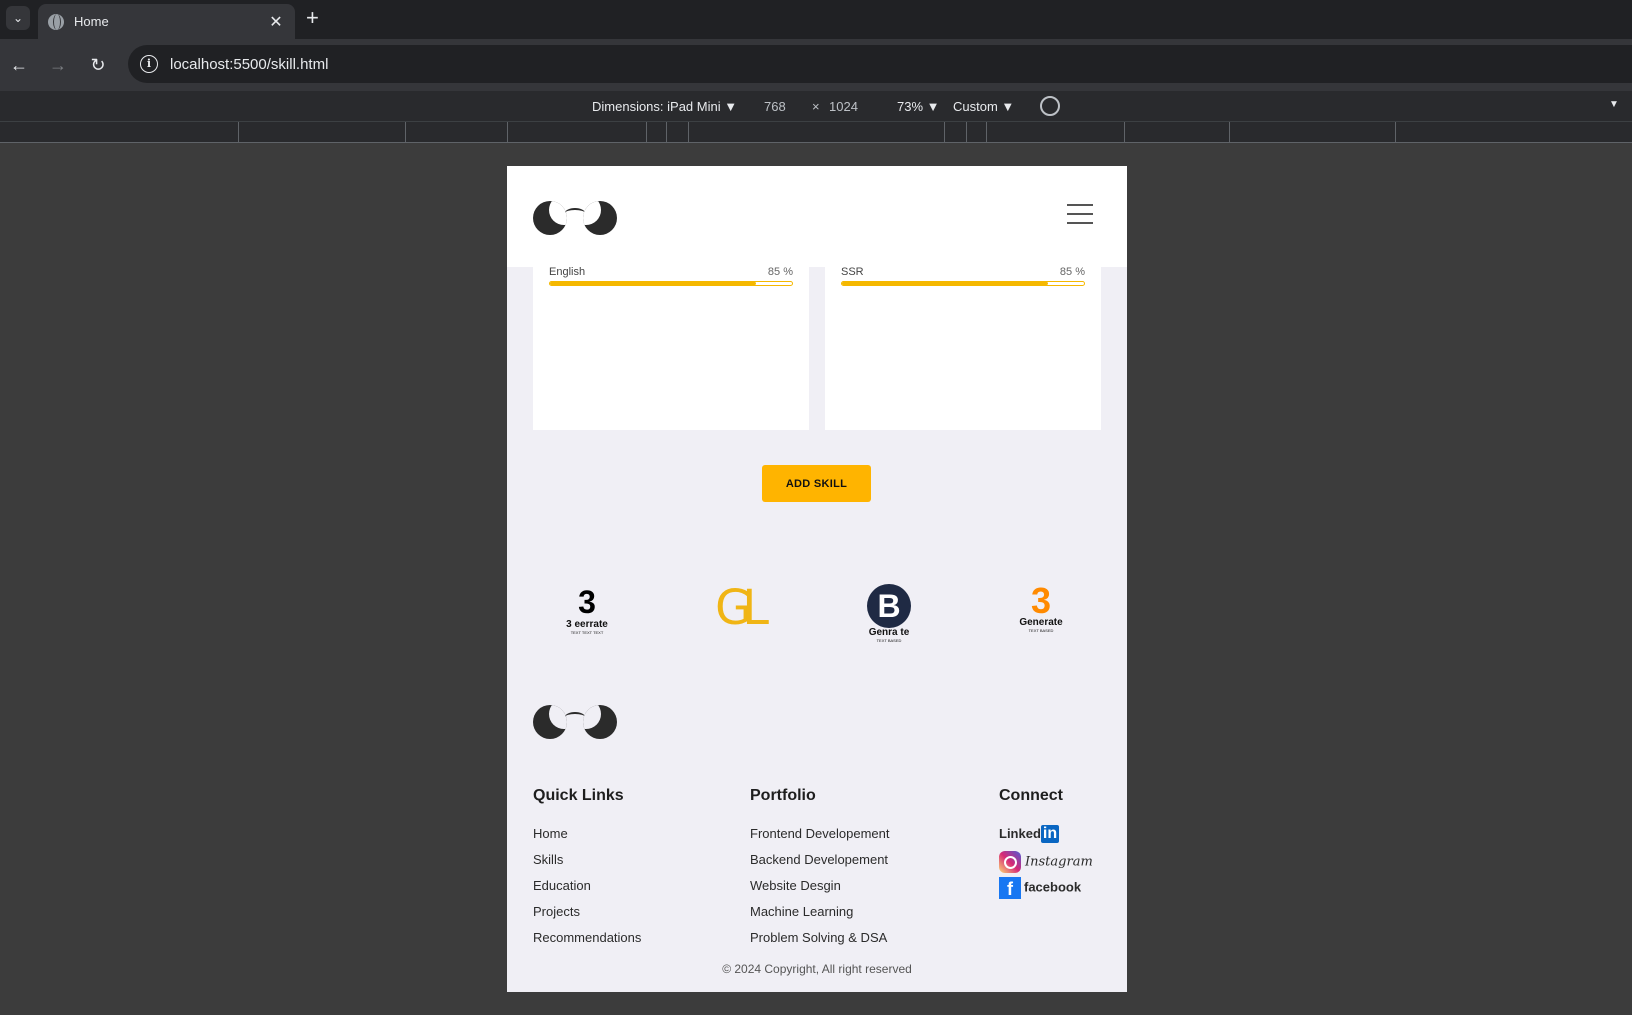 The image size is (1632, 1015). I want to click on brand-logo: 3 3 eerrate TEXT TEXT TEXT, so click(587, 609).